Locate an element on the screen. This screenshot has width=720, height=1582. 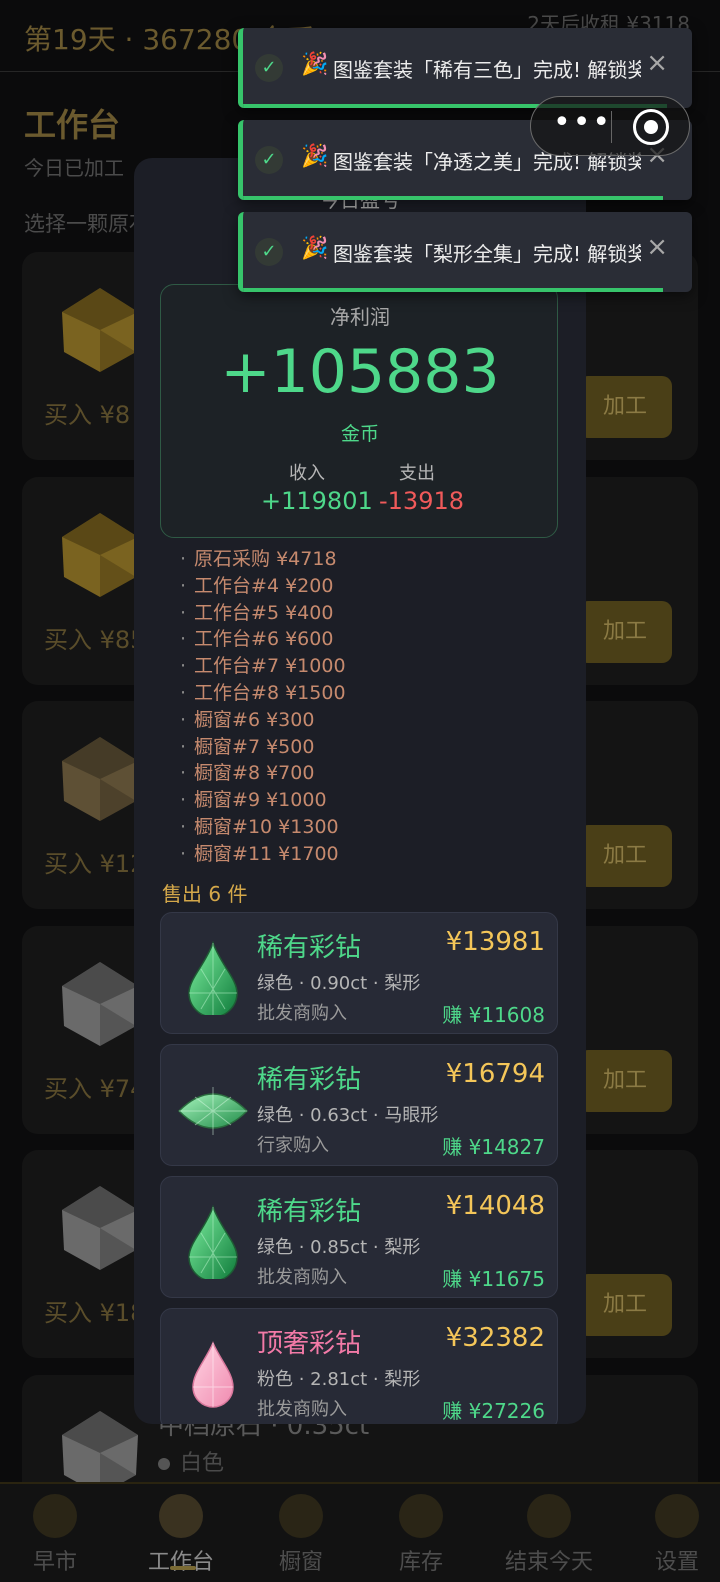
stone-color: 白色 is located at coordinates (191, 1461).